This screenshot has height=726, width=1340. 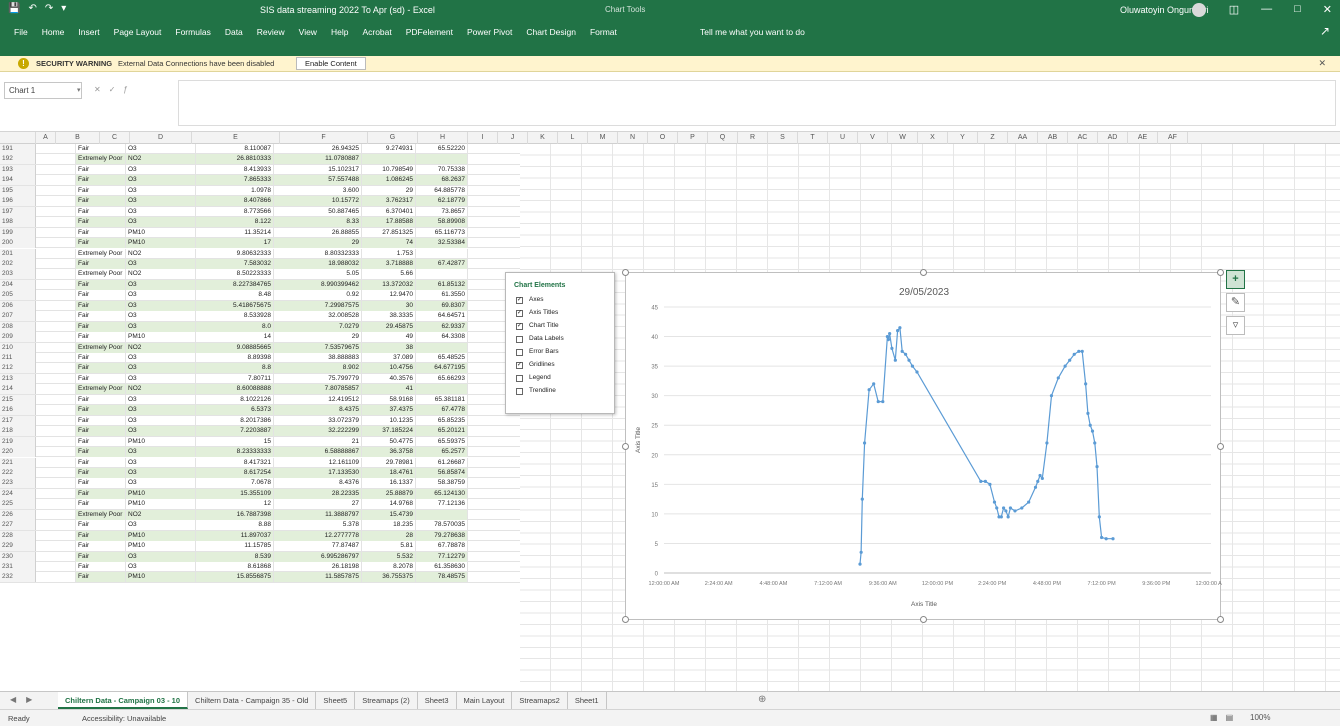 I want to click on cell: 8.110087, so click(x=235, y=149).